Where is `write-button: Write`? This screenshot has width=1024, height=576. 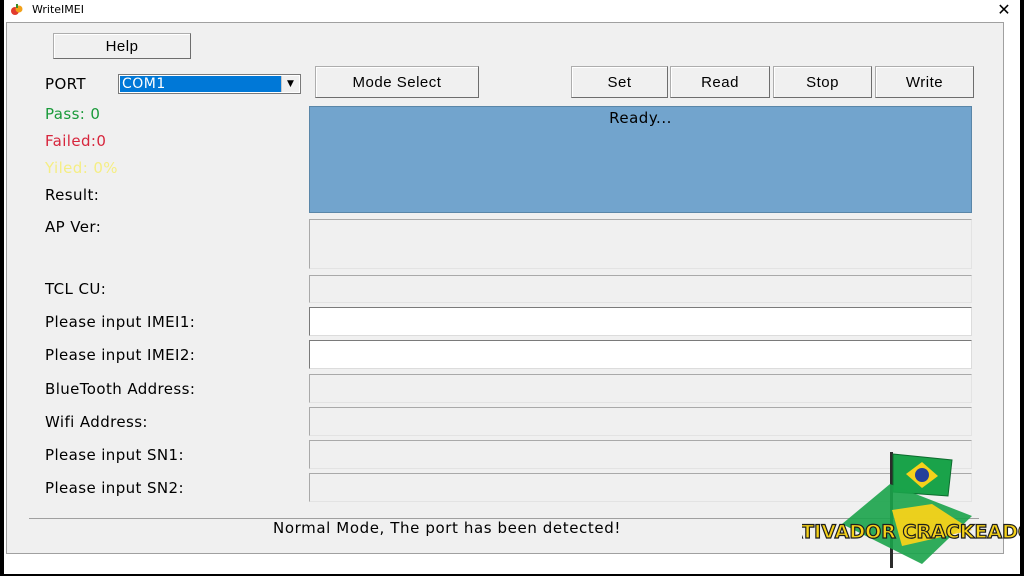
write-button: Write is located at coordinates (924, 82).